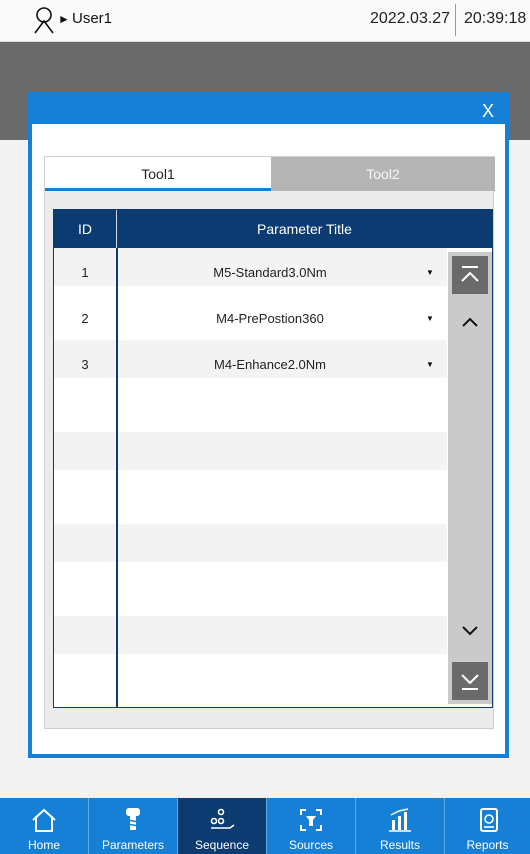 The height and width of the screenshot is (854, 530). I want to click on chevron-up-icon, so click(470, 322).